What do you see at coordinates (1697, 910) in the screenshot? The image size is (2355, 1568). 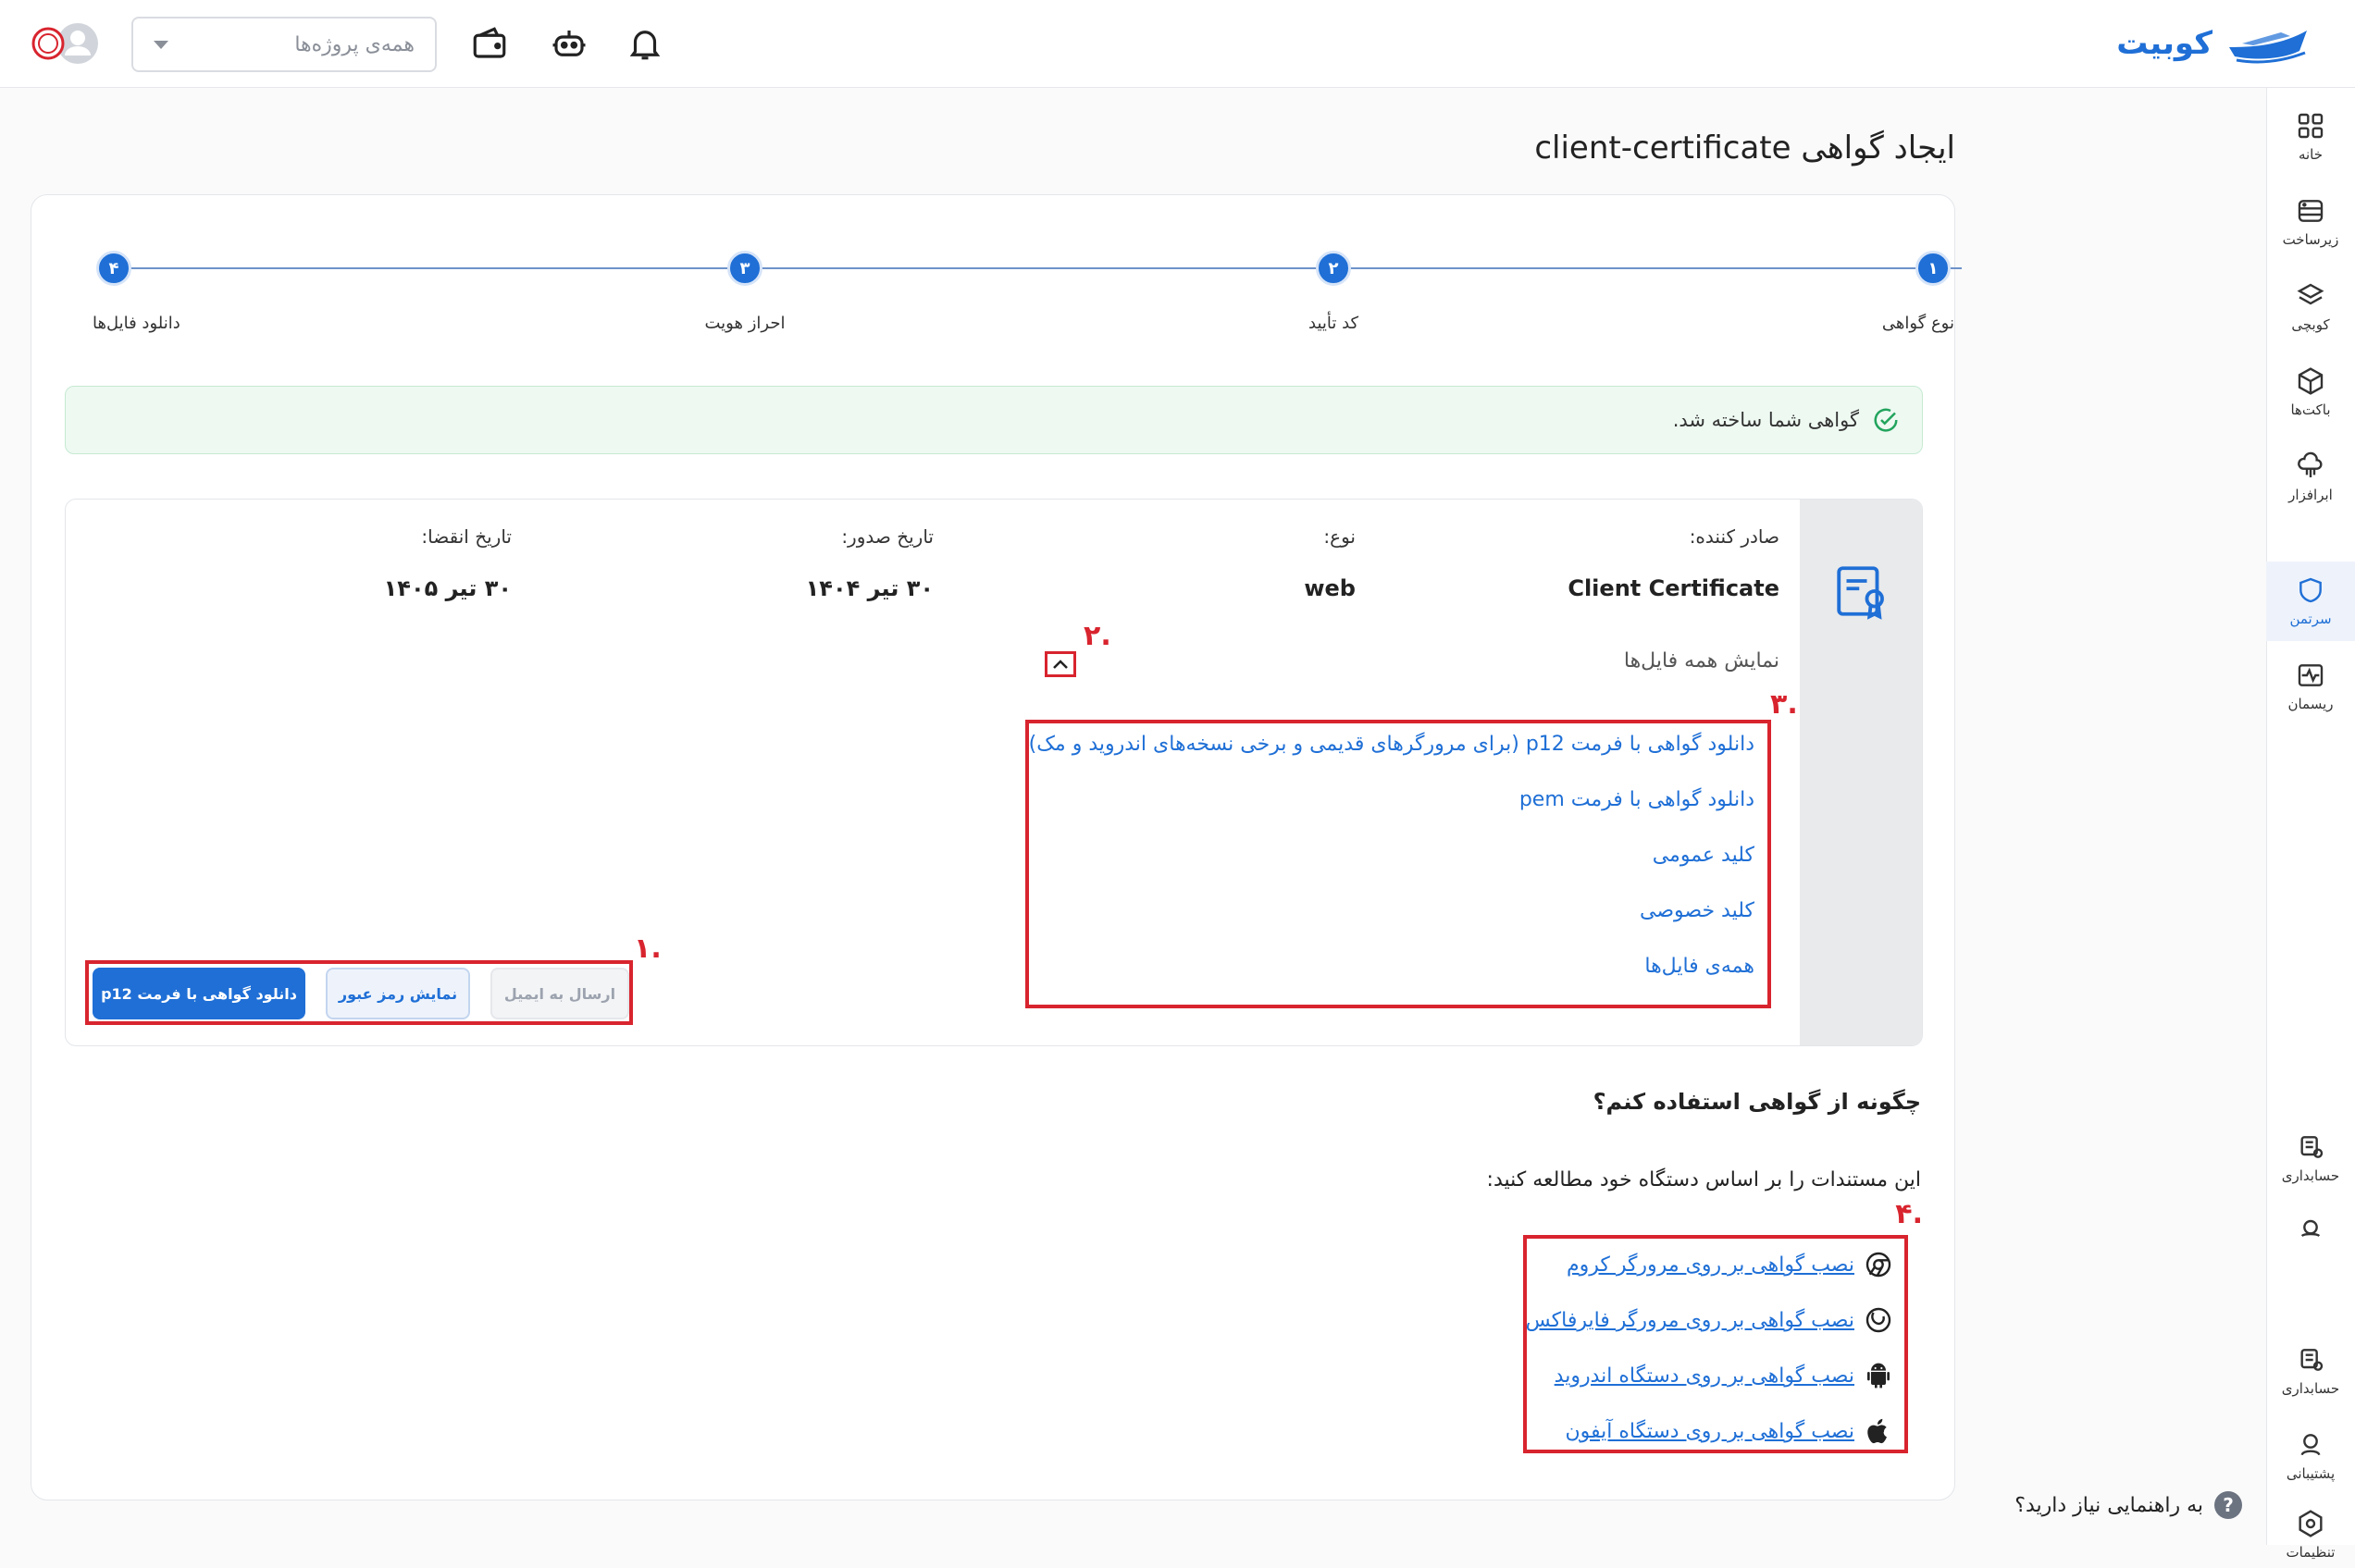 I see `private-key-link: کلید خصوصی` at bounding box center [1697, 910].